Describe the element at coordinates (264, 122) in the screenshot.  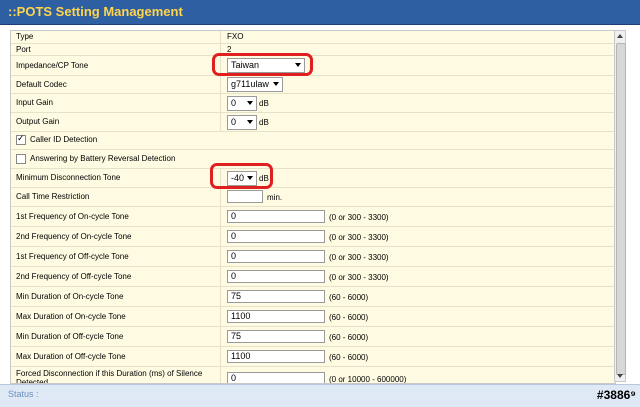
I see `output-gain-unit: dB` at that location.